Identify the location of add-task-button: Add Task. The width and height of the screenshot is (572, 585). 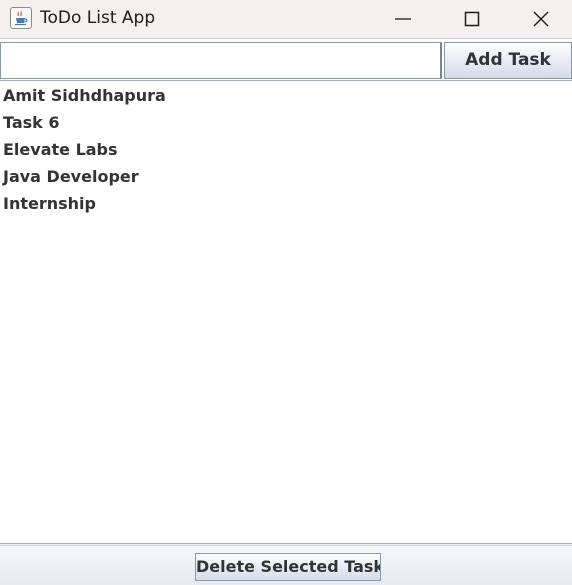
(508, 60).